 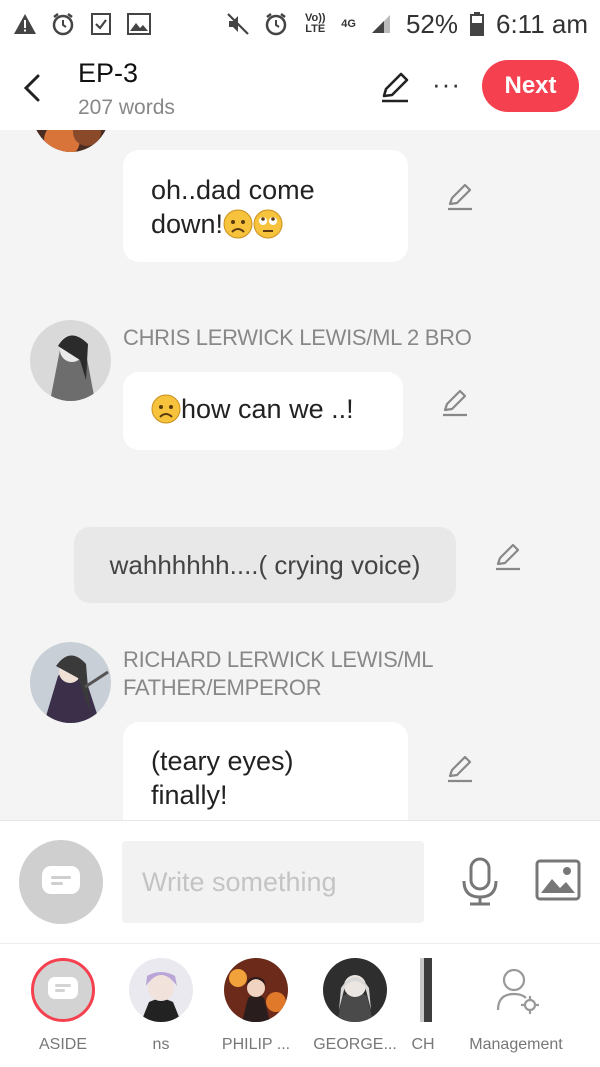 I want to click on status-bar: Vo)) LTE 4G 52% 6:11 am, so click(x=300, y=24).